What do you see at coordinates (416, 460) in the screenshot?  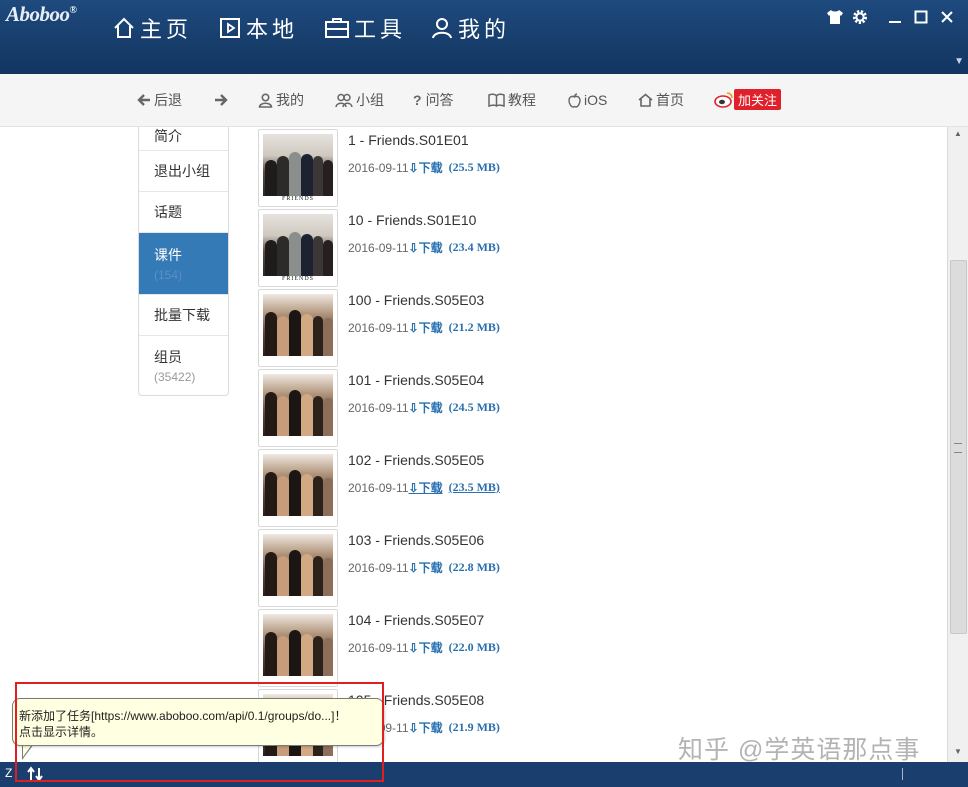 I see `course-title: 102 - Friends.S05E05` at bounding box center [416, 460].